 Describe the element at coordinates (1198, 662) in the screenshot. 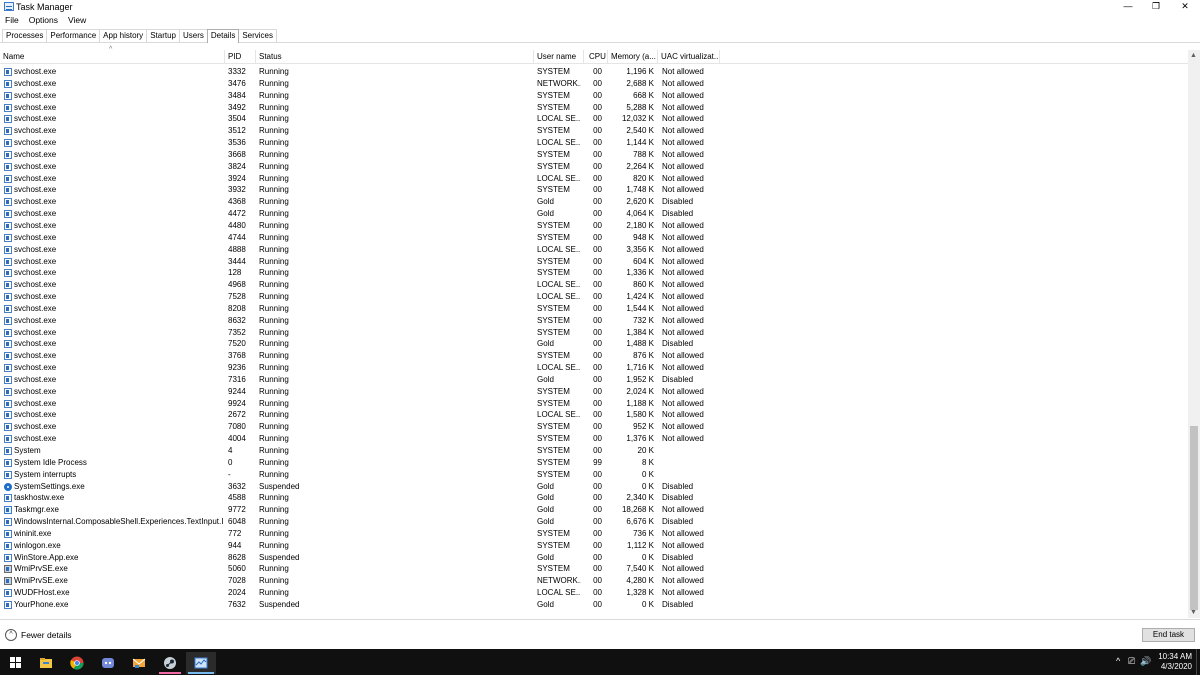

I see `show-desktop-button` at that location.